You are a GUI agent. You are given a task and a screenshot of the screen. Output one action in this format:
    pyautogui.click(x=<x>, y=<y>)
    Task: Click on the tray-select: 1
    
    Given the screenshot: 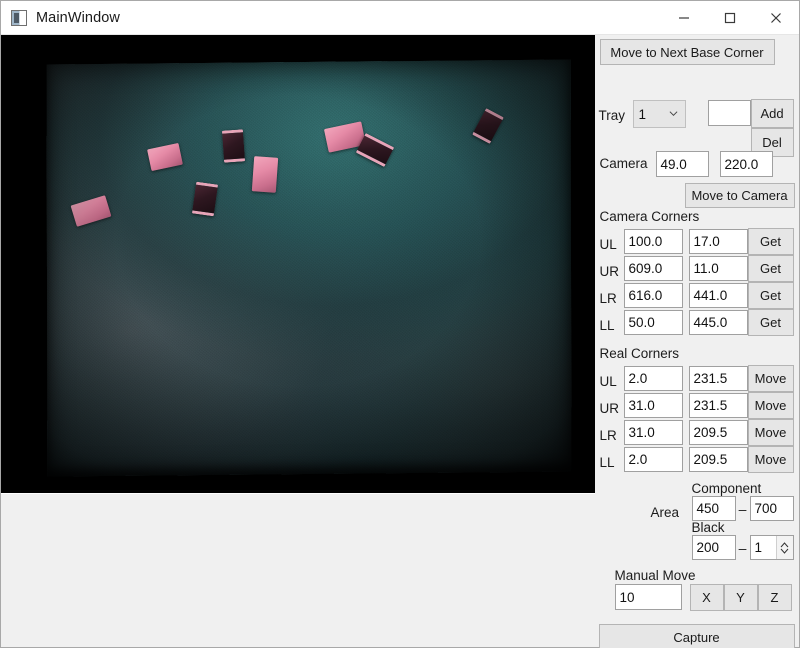 What is the action you would take?
    pyautogui.click(x=659, y=114)
    